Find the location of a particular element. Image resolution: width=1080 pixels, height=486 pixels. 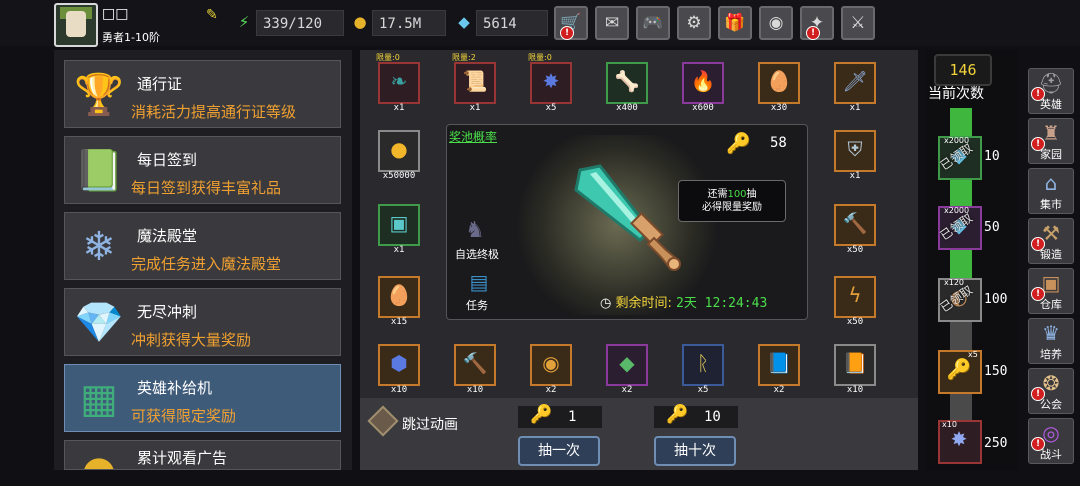

pity-tooltip: 还需100抽 必得限量奖励 is located at coordinates (732, 201).